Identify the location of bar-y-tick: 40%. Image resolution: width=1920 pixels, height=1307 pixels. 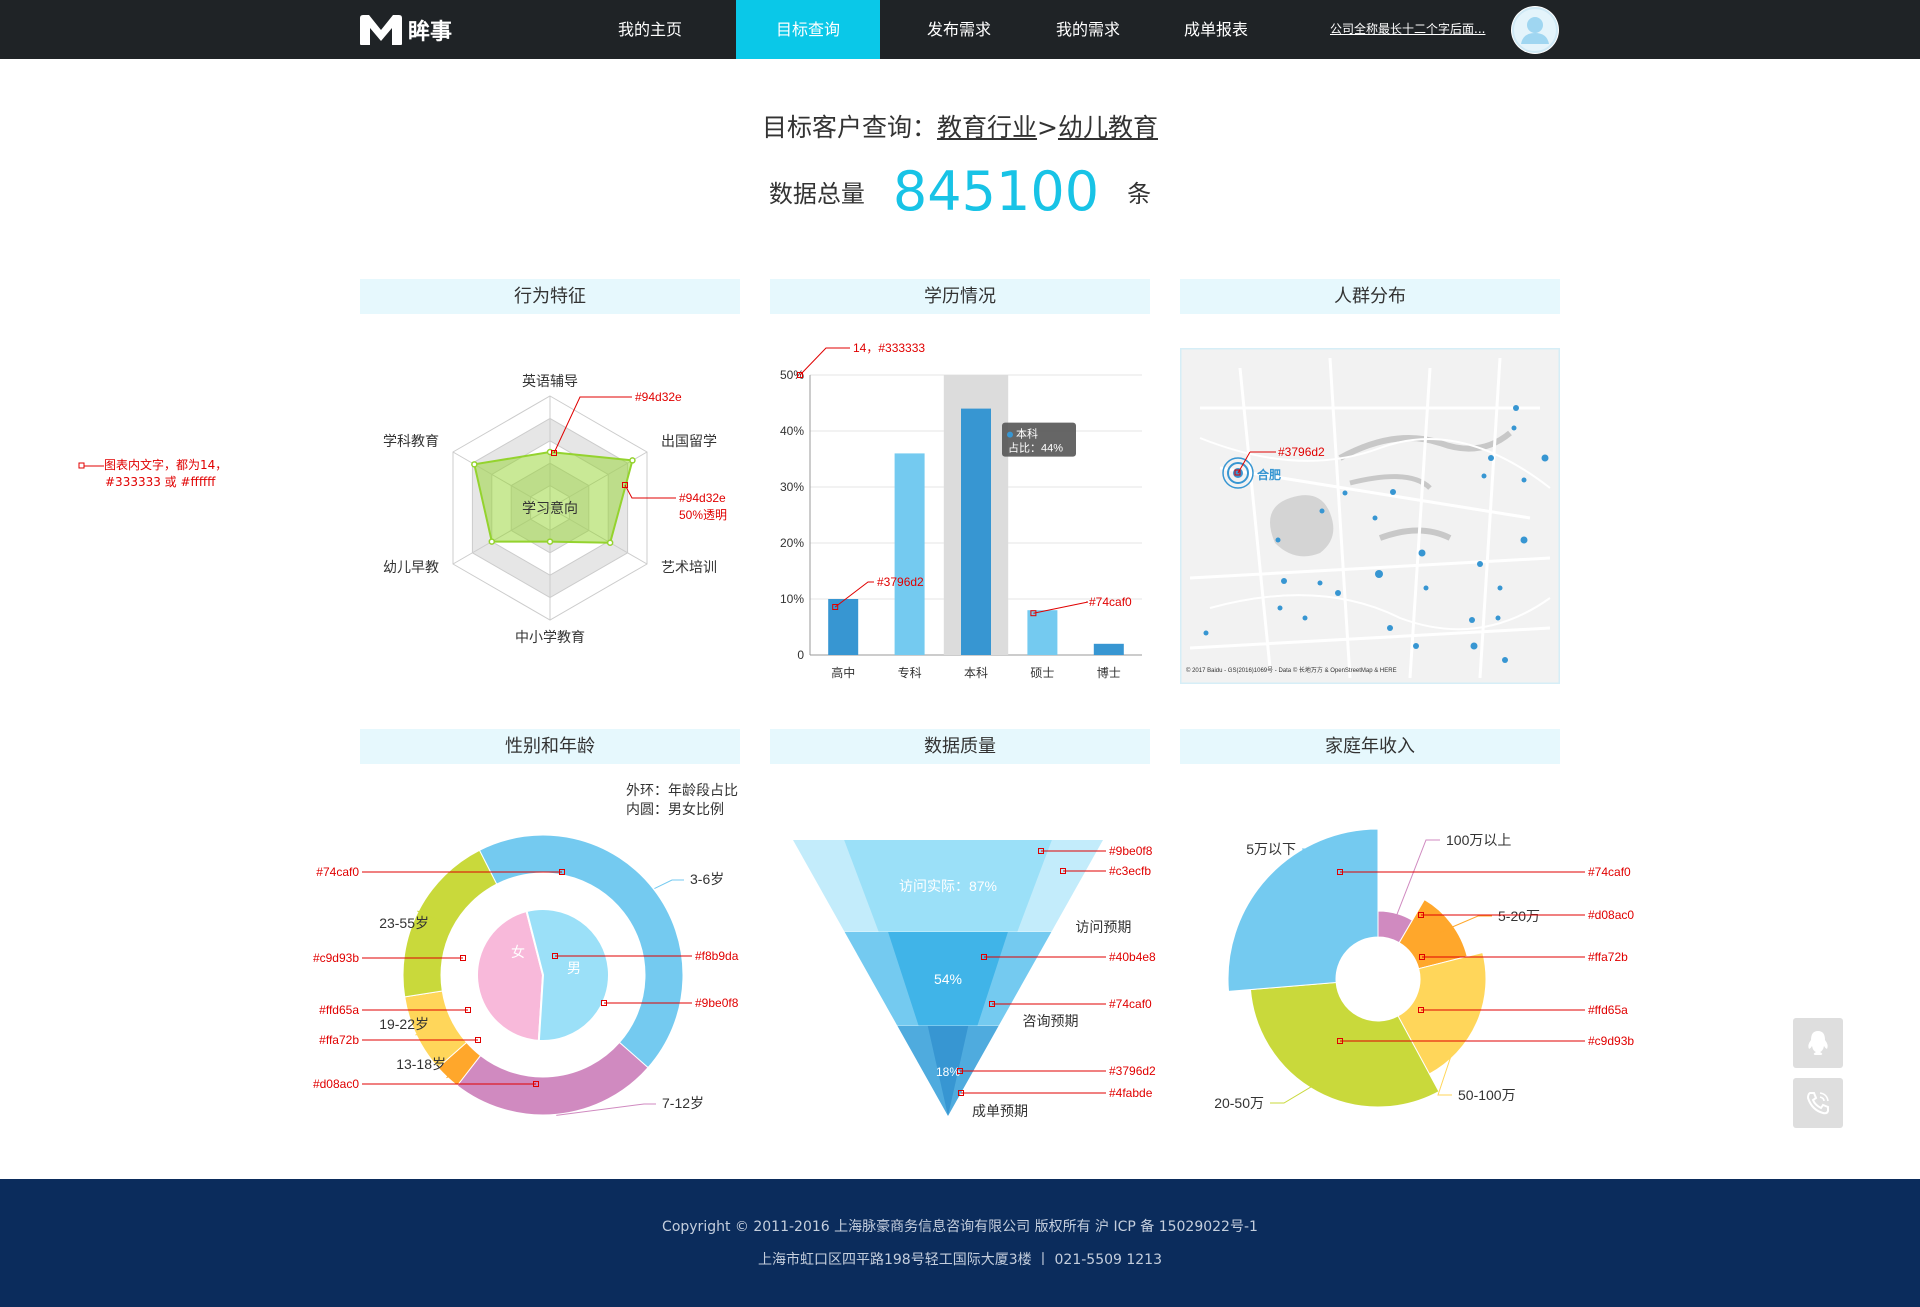
(792, 431).